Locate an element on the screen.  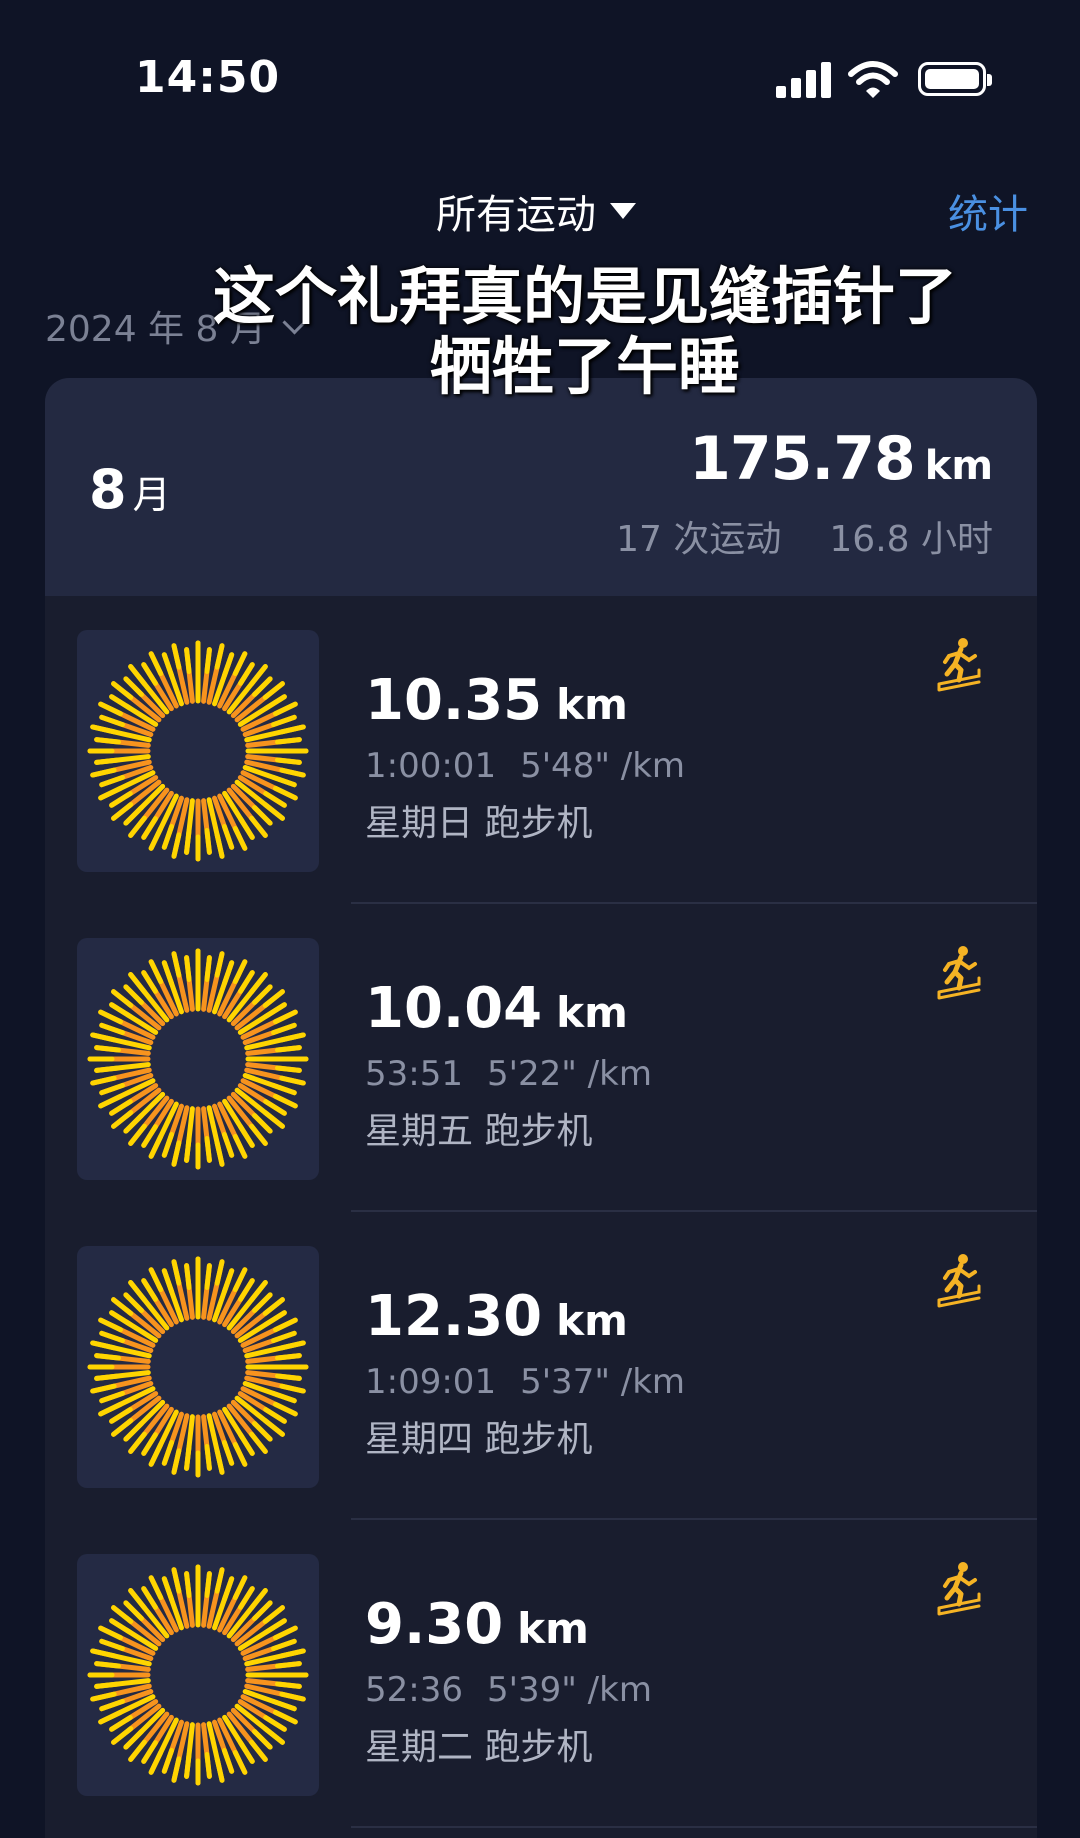
workout-day: 星期日 跑步机 is located at coordinates (479, 823).